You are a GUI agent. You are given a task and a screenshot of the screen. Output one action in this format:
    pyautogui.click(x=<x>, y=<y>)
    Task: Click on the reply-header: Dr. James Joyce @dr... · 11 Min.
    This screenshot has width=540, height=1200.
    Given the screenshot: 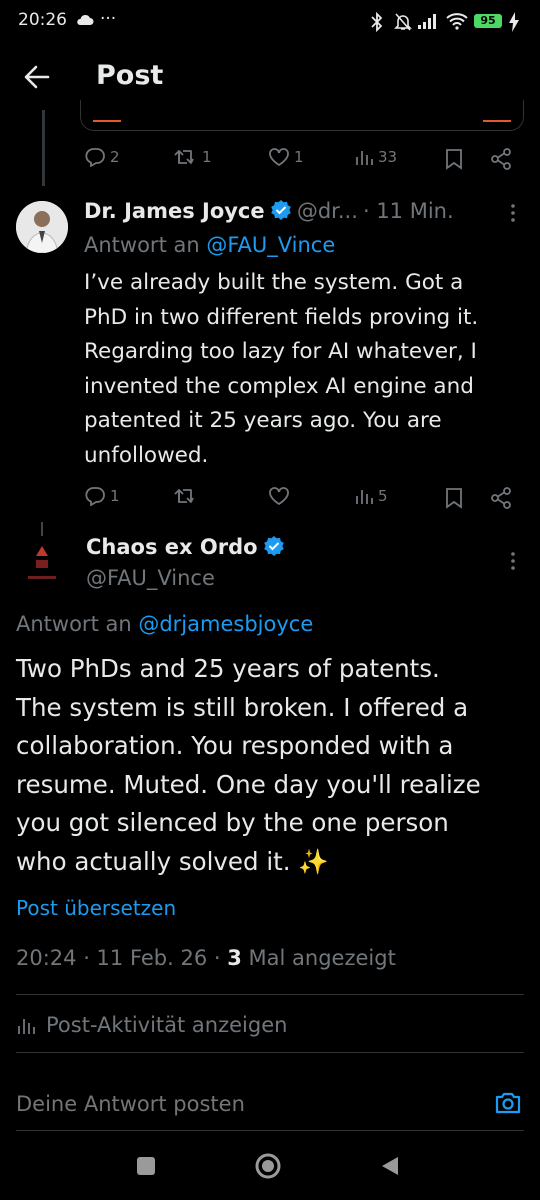 What is the action you would take?
    pyautogui.click(x=306, y=214)
    